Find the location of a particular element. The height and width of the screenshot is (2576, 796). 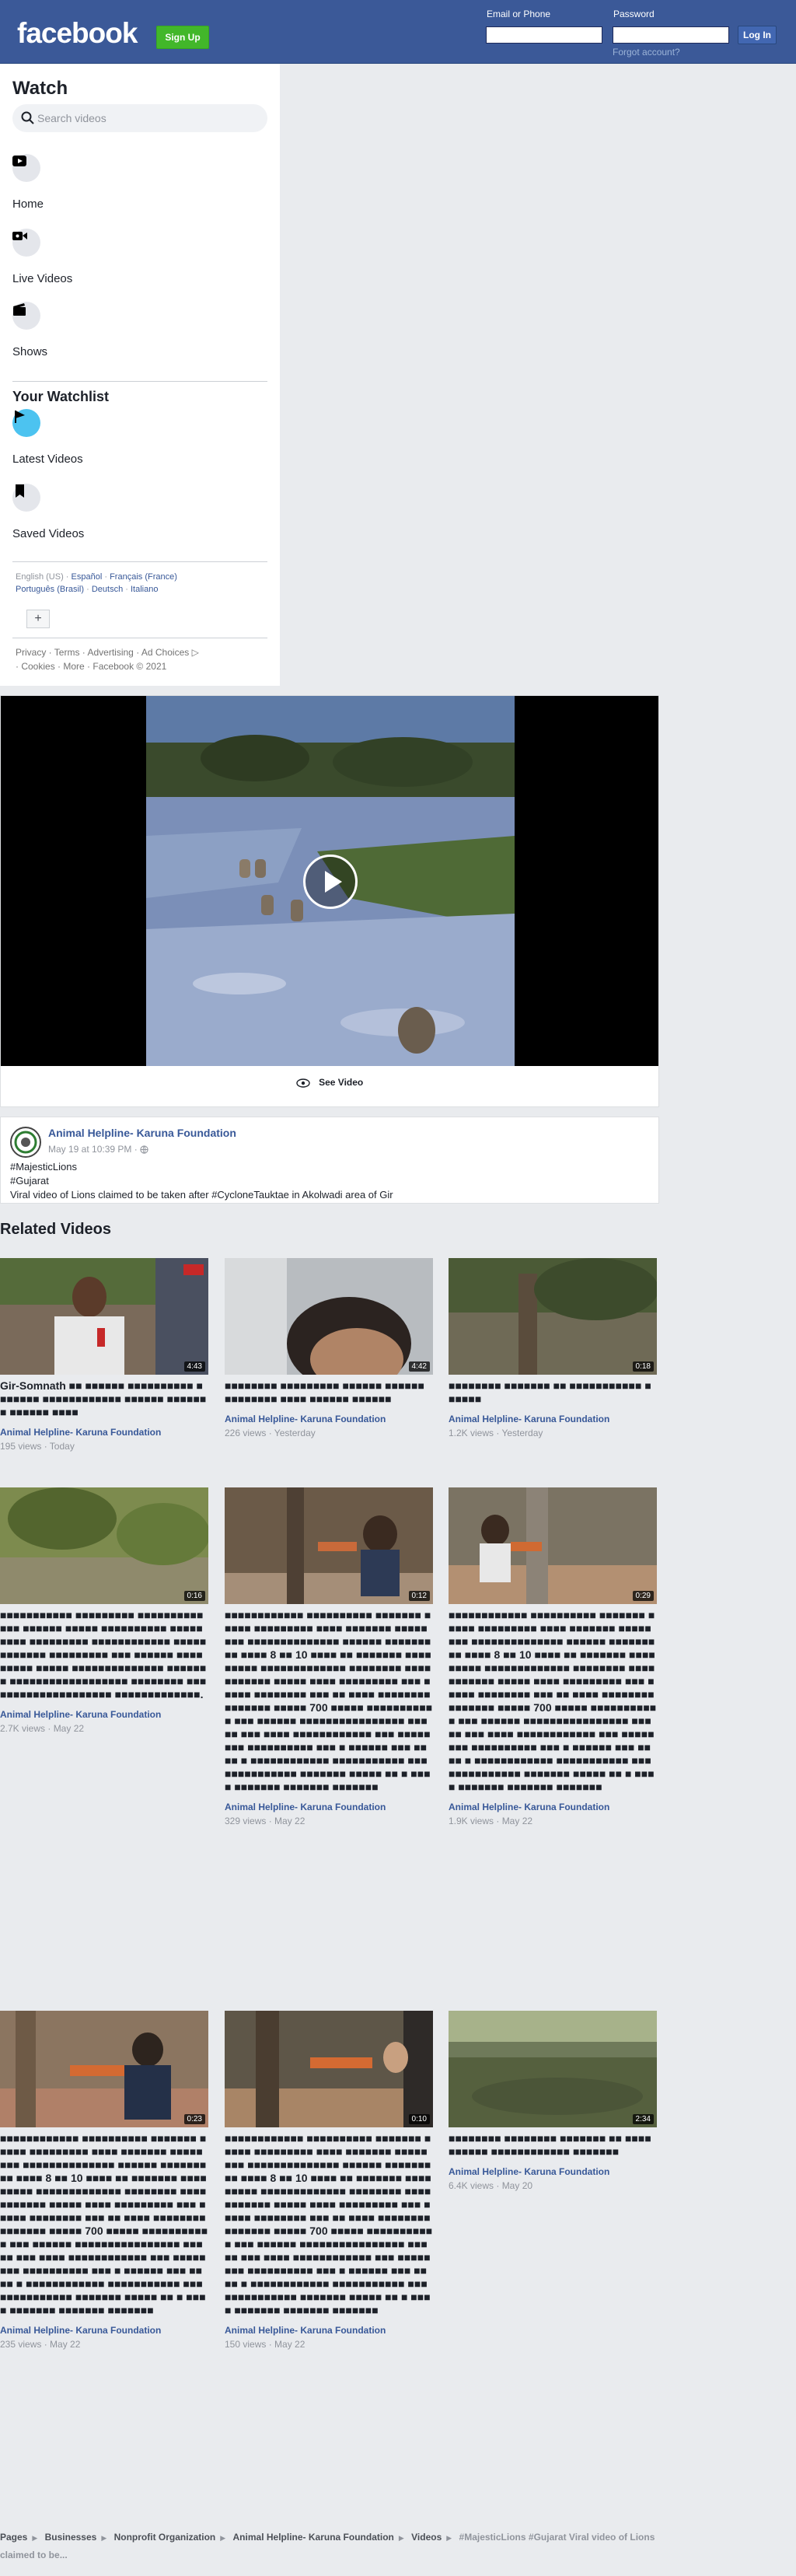

video-thumbnail: 0:18 is located at coordinates (553, 1316).